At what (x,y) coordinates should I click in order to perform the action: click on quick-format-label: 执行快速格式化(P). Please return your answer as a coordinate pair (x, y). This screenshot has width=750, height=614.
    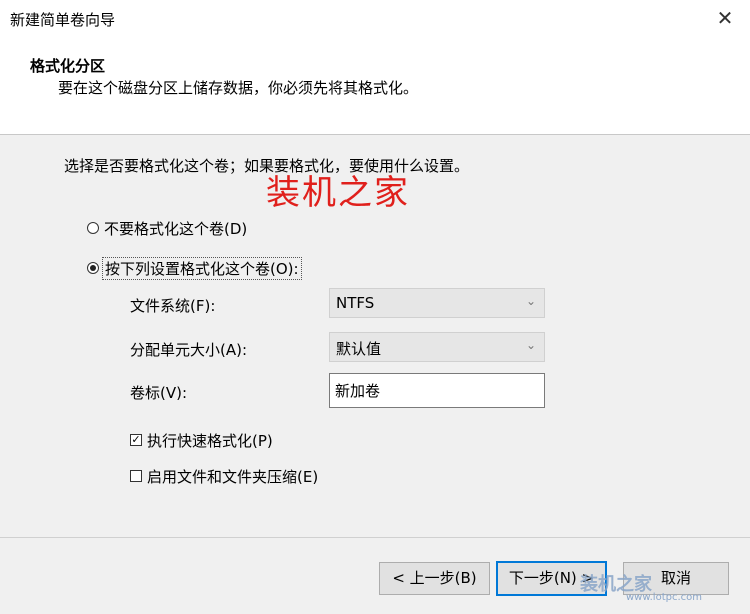
    Looking at the image, I should click on (210, 440).